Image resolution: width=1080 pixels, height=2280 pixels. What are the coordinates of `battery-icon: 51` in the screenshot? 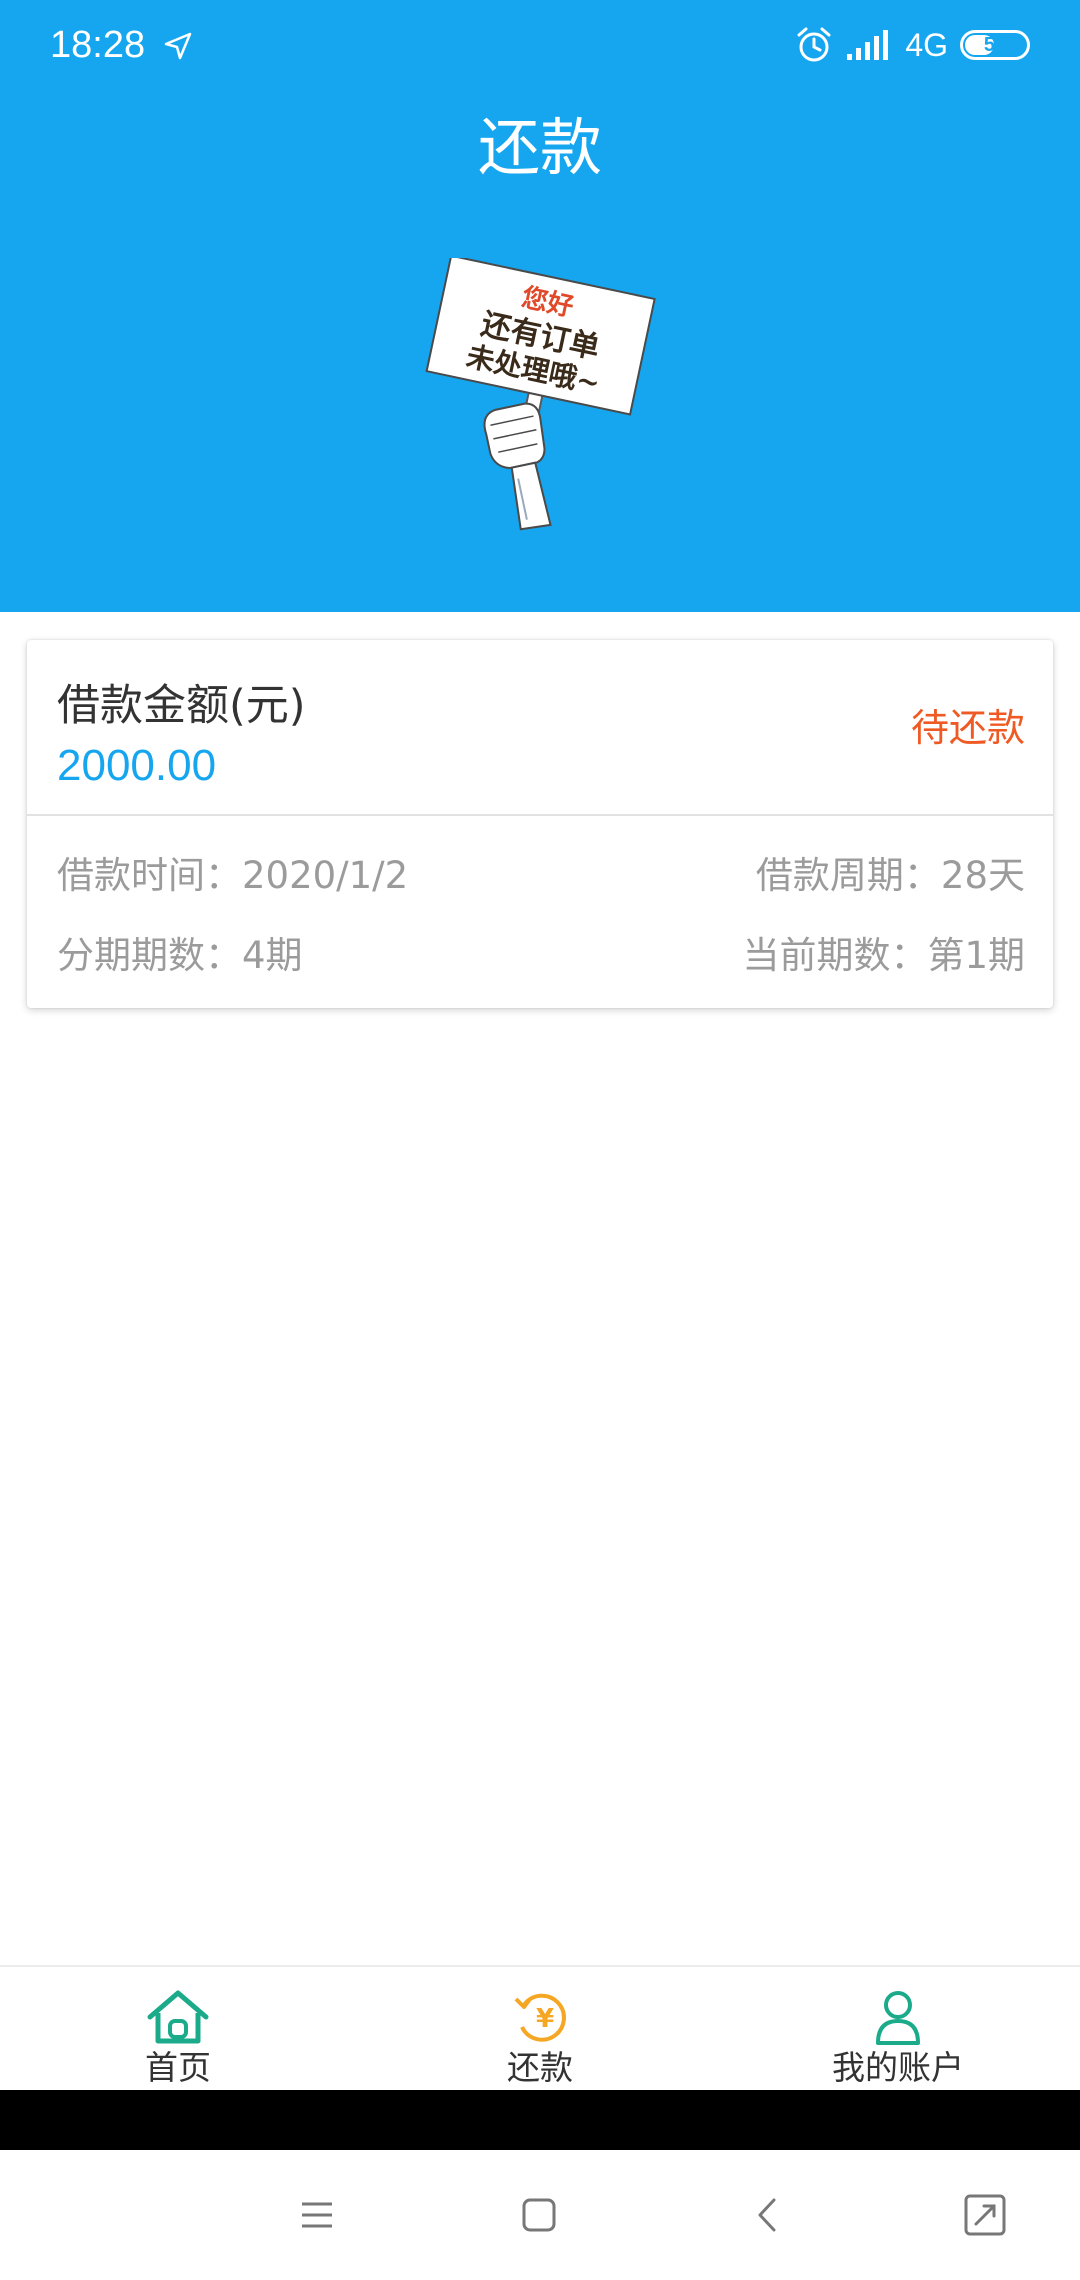 It's located at (995, 45).